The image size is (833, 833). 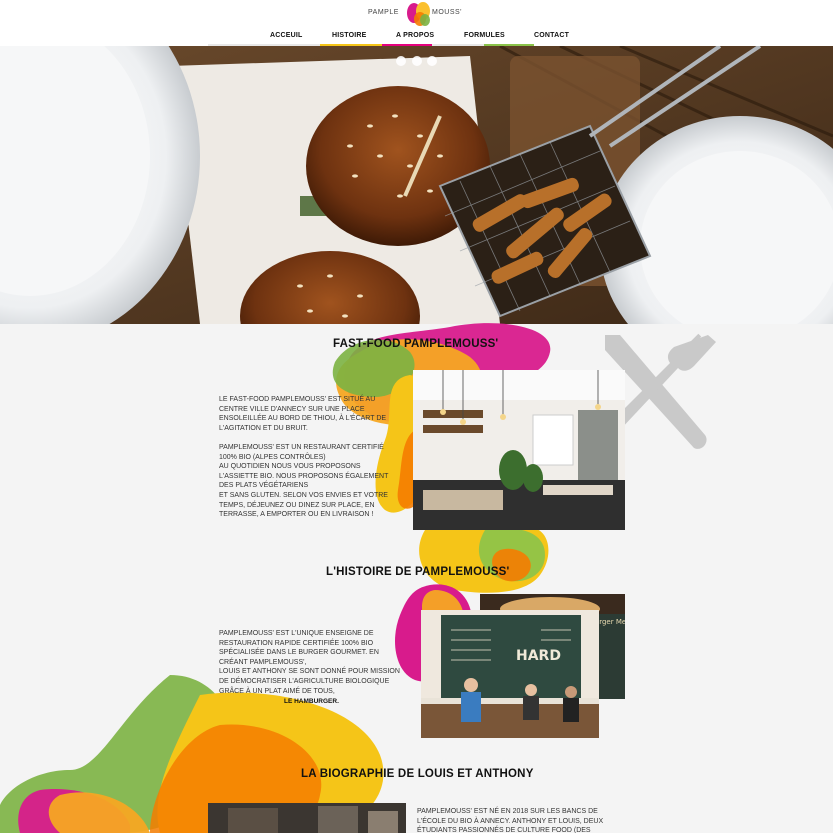 What do you see at coordinates (551, 35) in the screenshot?
I see `nav-item-contact: CONTACT` at bounding box center [551, 35].